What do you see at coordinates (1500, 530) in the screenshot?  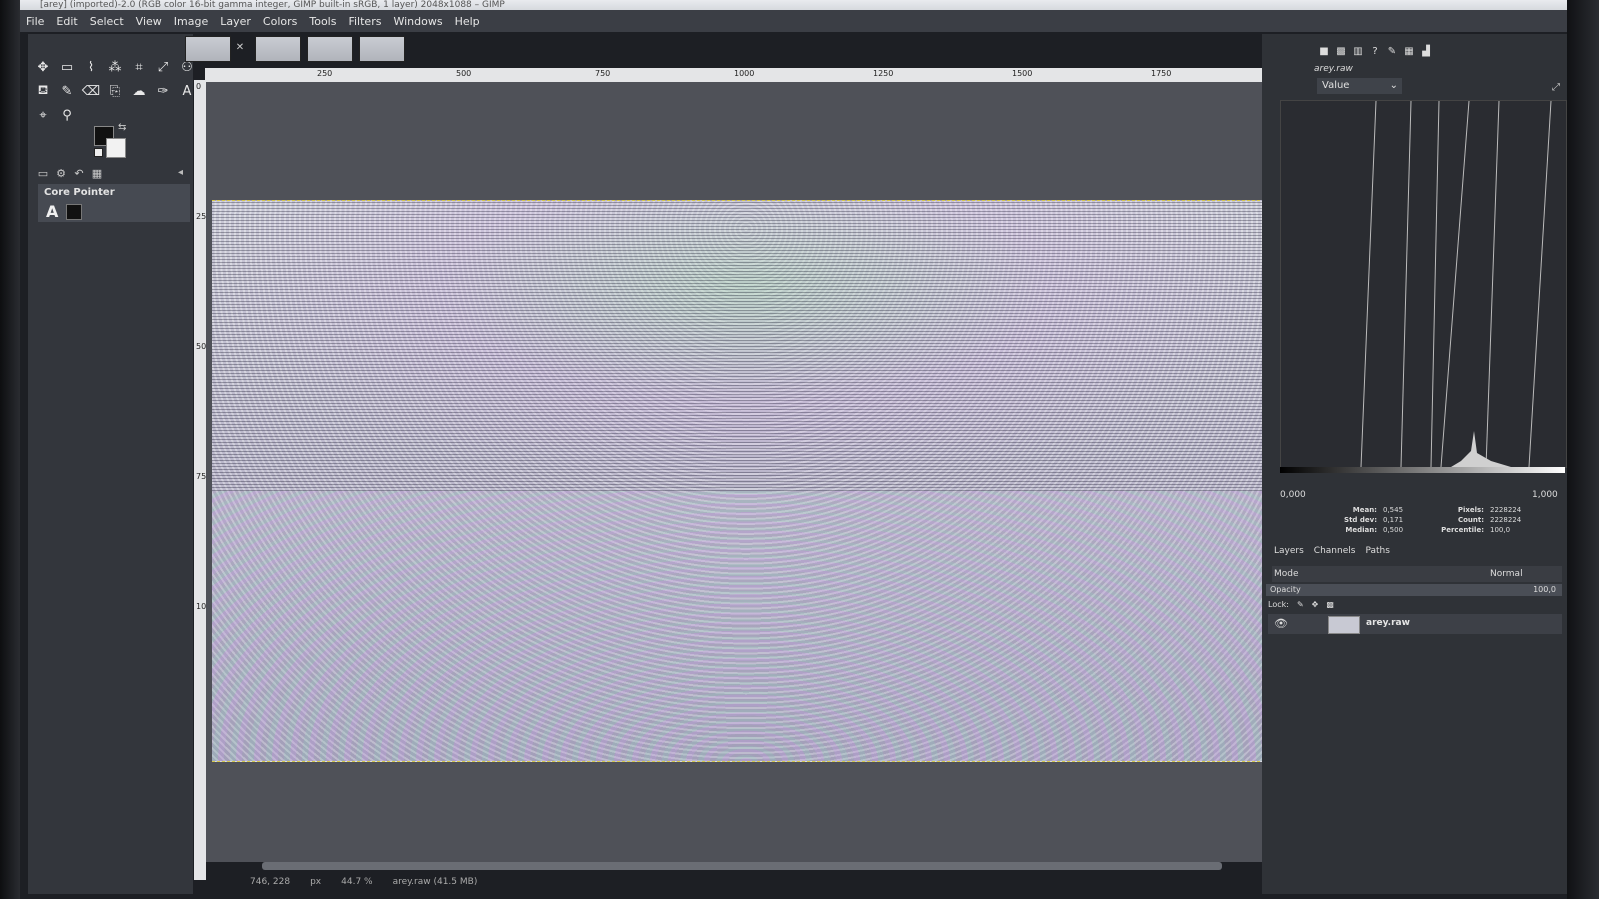 I see `stat-value: 100,0` at bounding box center [1500, 530].